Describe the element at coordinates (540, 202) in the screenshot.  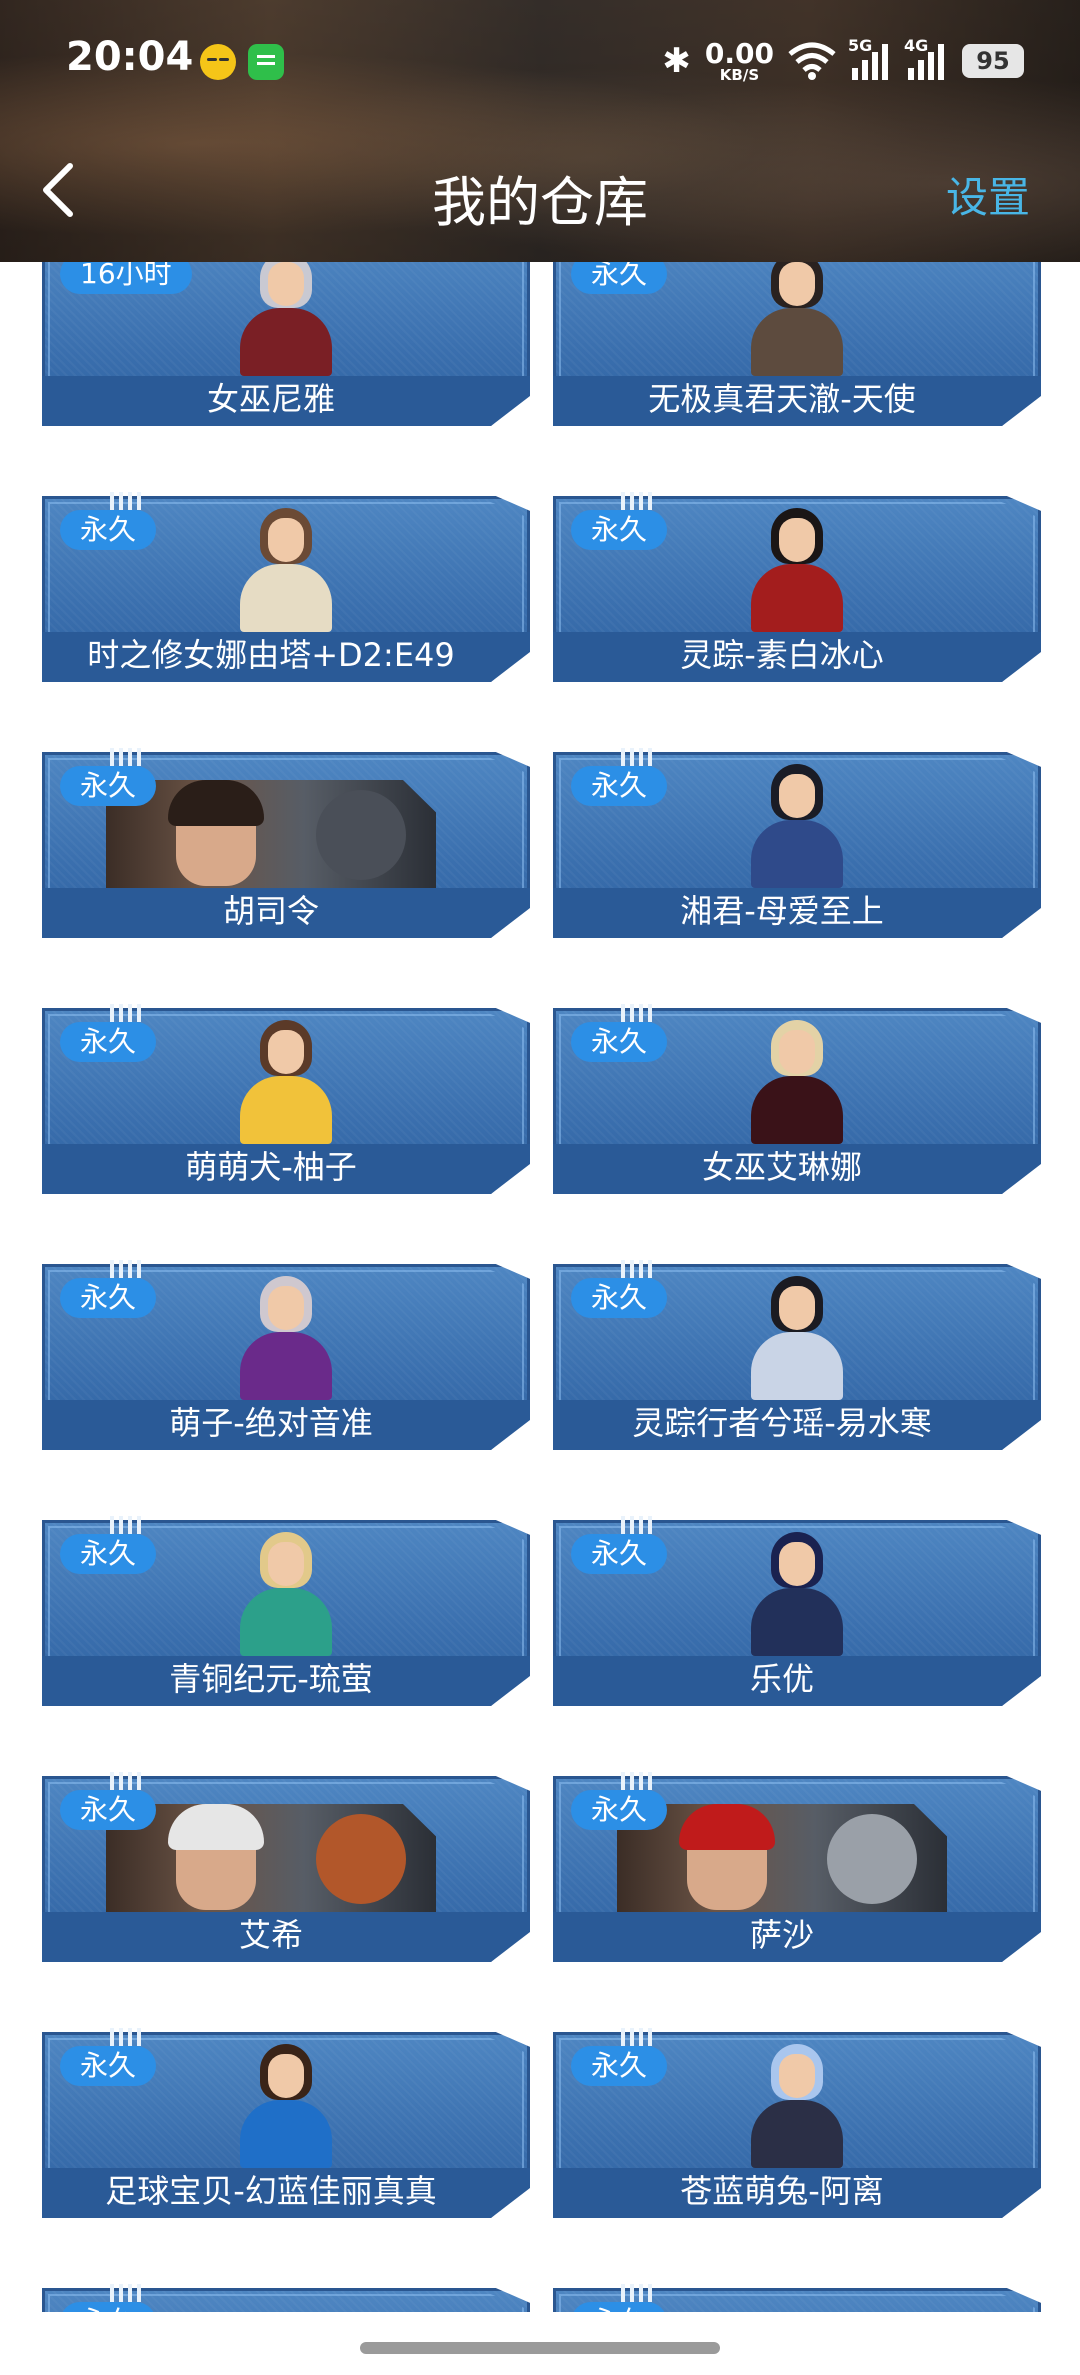
I see `page-title: 我的仓库` at that location.